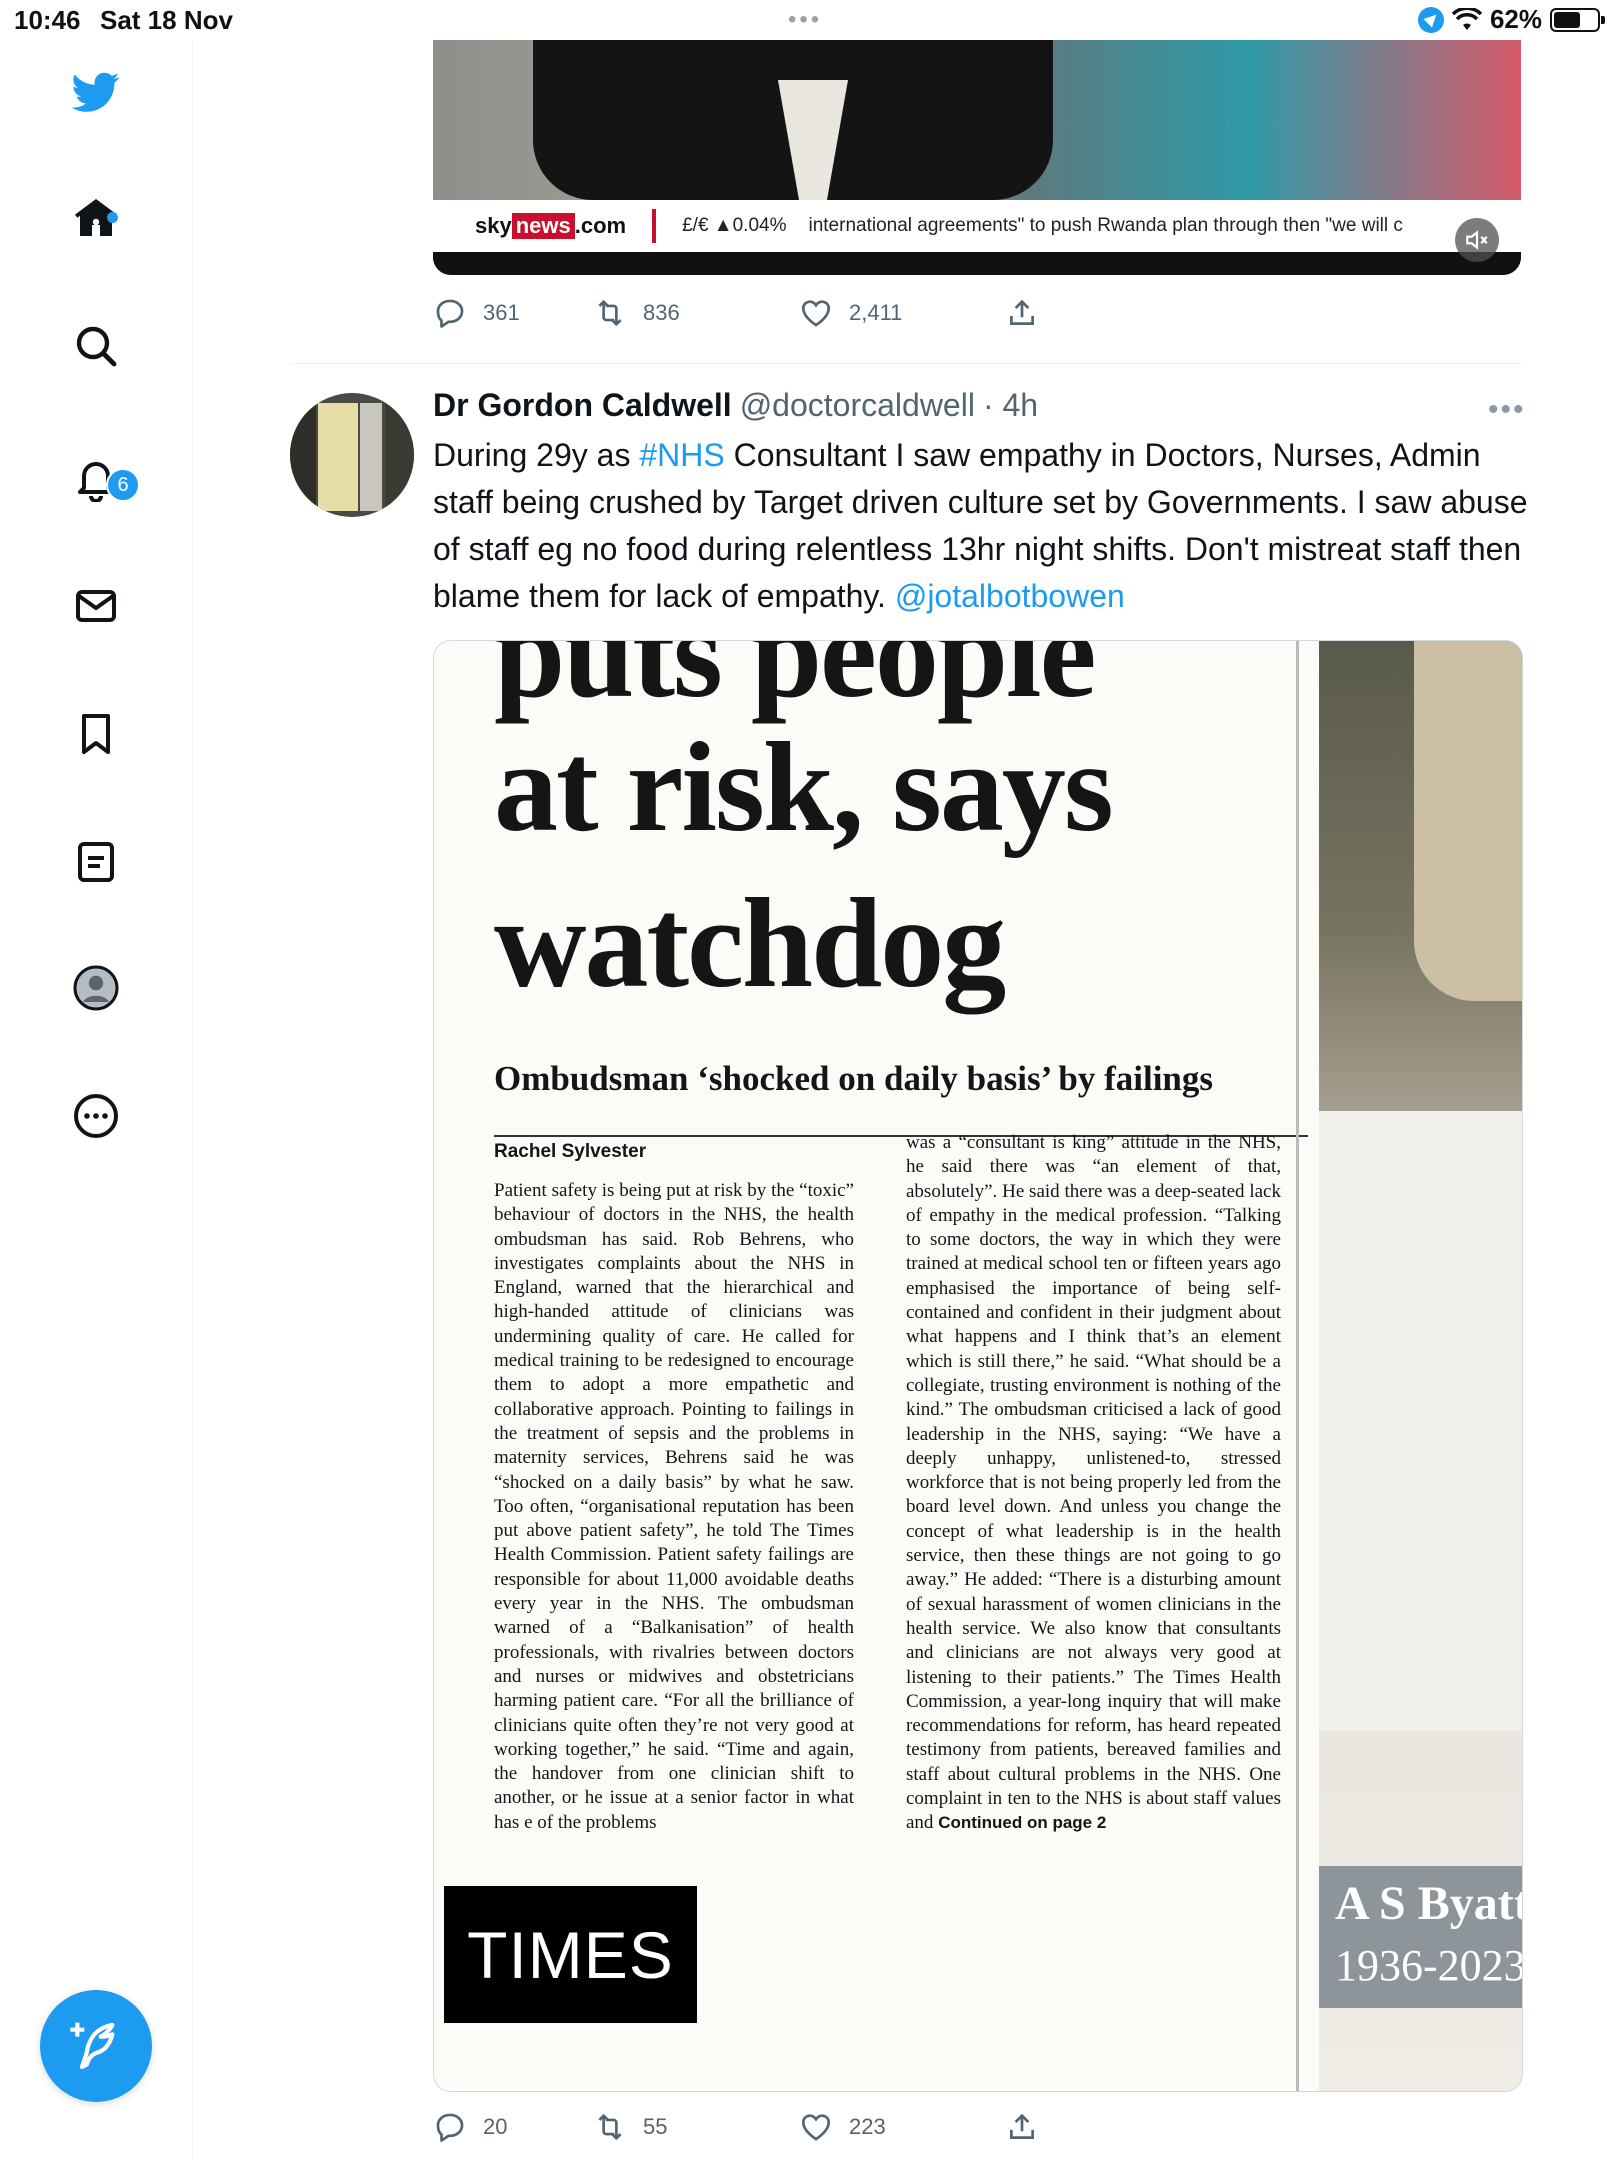 The image size is (1620, 2160). I want to click on wifi-icon, so click(1466, 18).